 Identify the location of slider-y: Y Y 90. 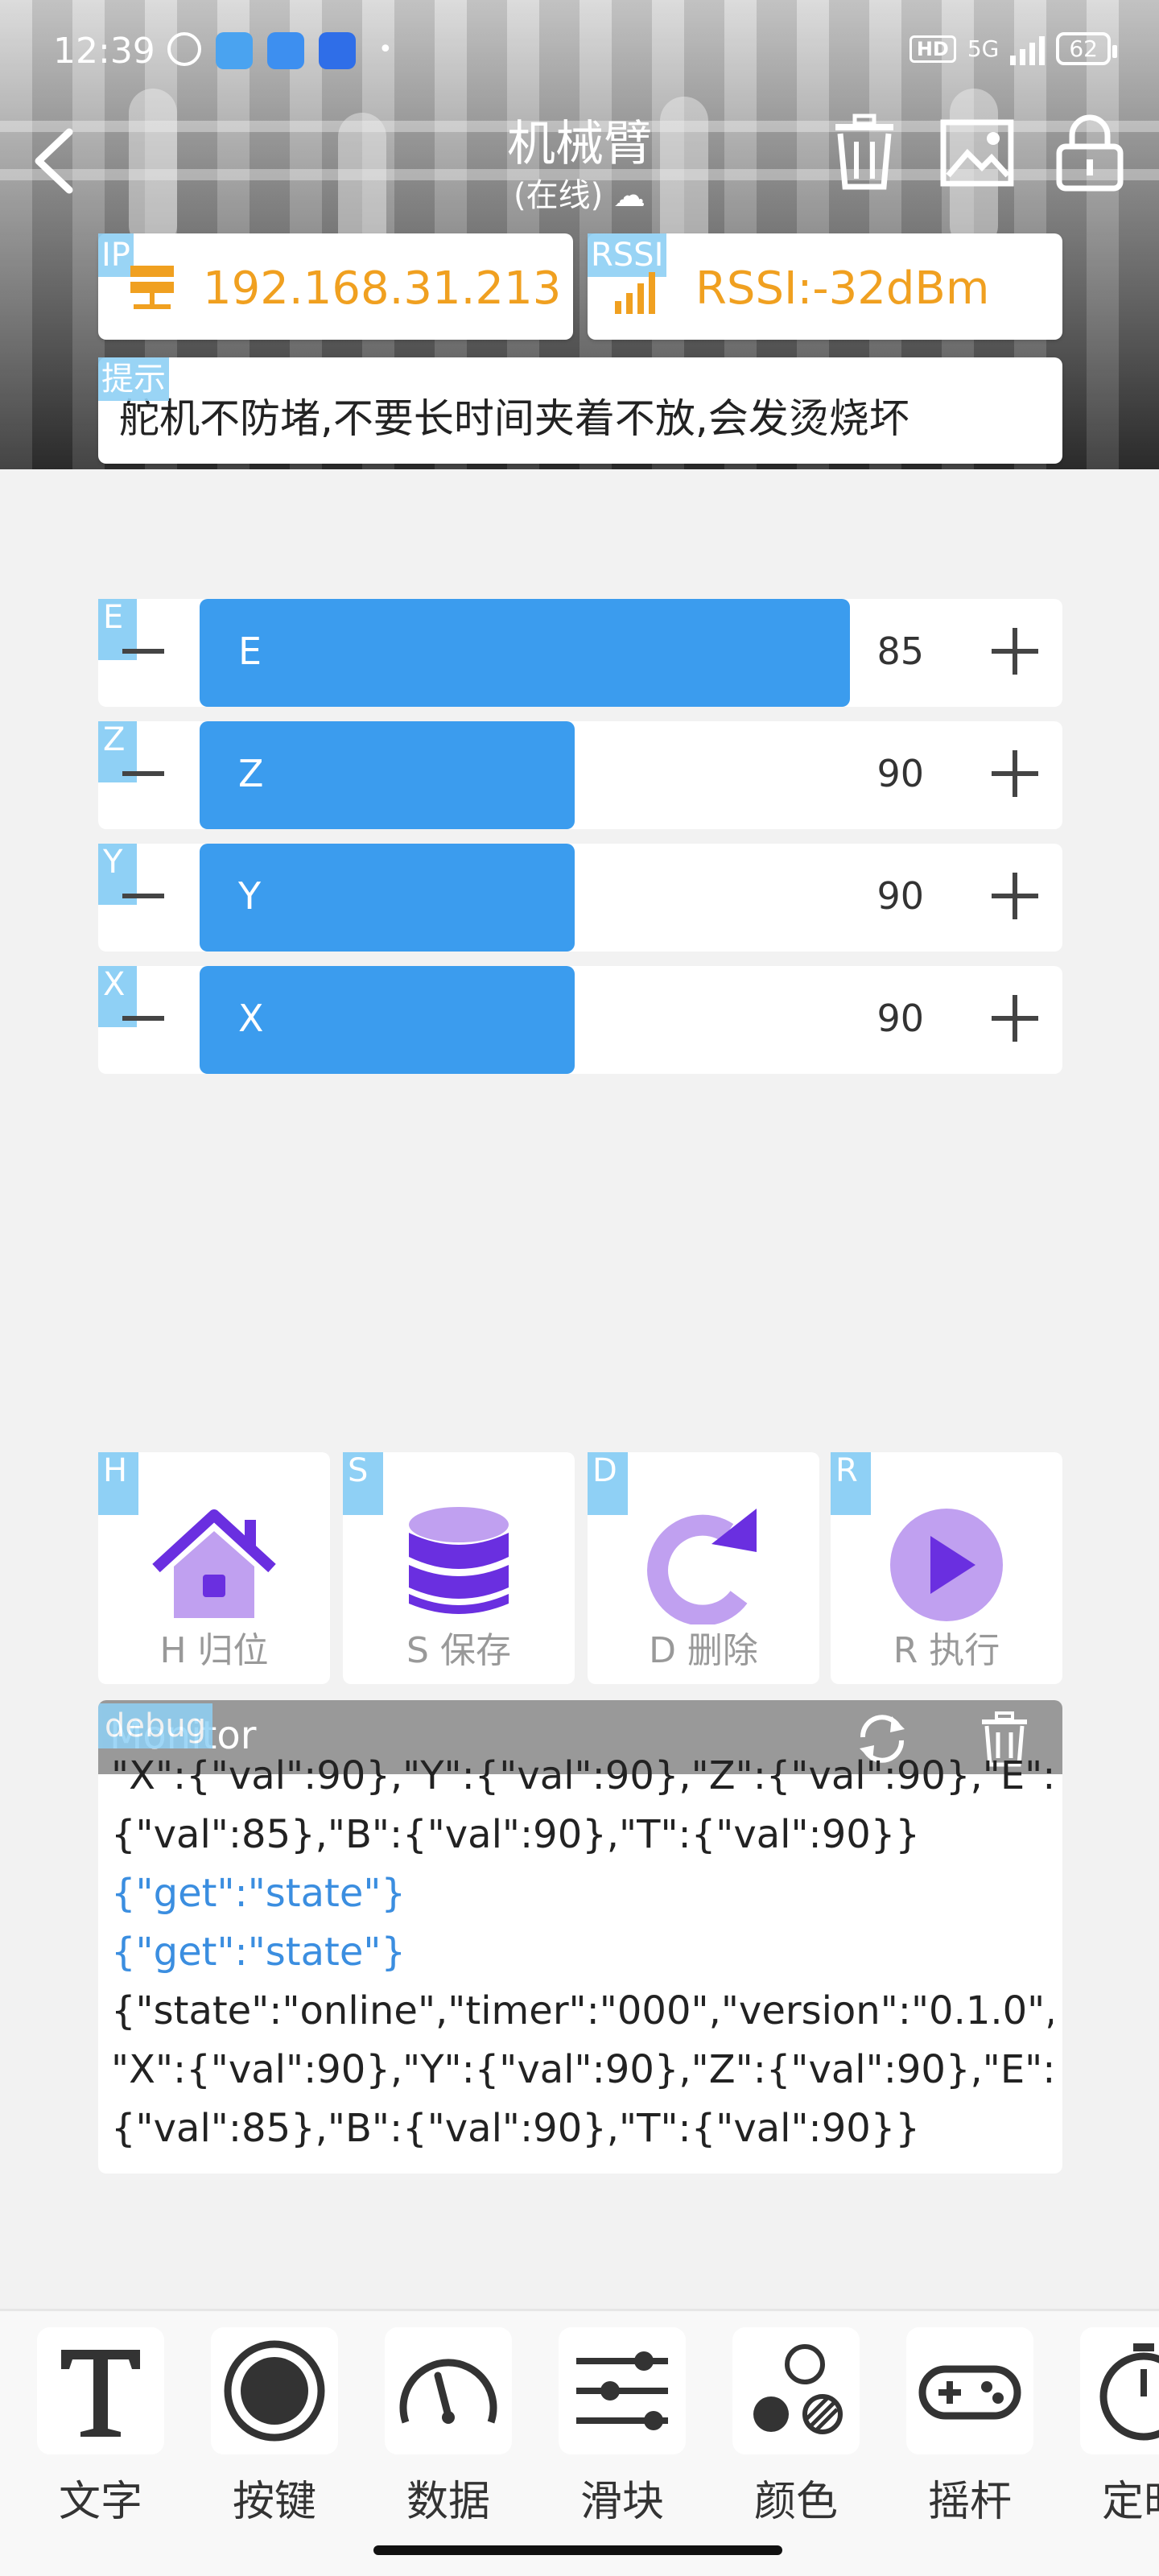
(580, 898).